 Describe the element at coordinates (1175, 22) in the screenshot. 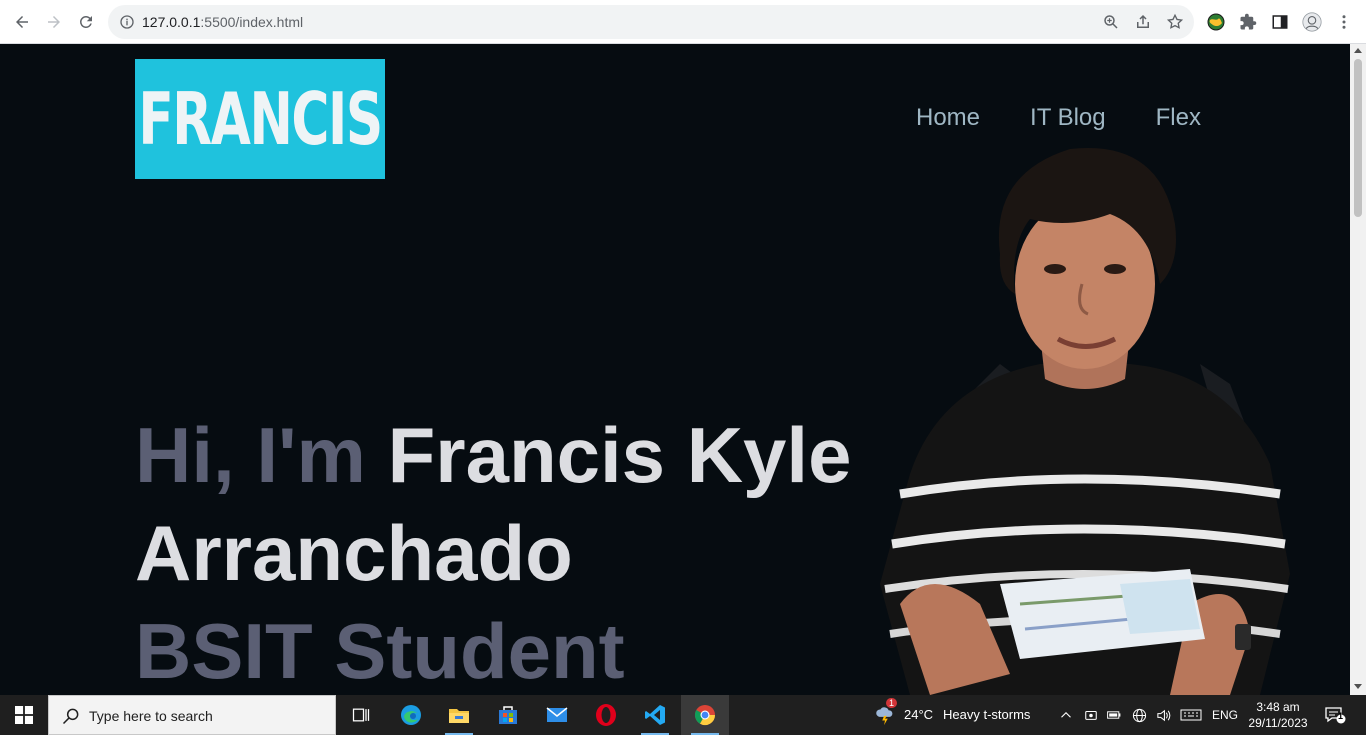

I see `bookmark-star-icon` at that location.